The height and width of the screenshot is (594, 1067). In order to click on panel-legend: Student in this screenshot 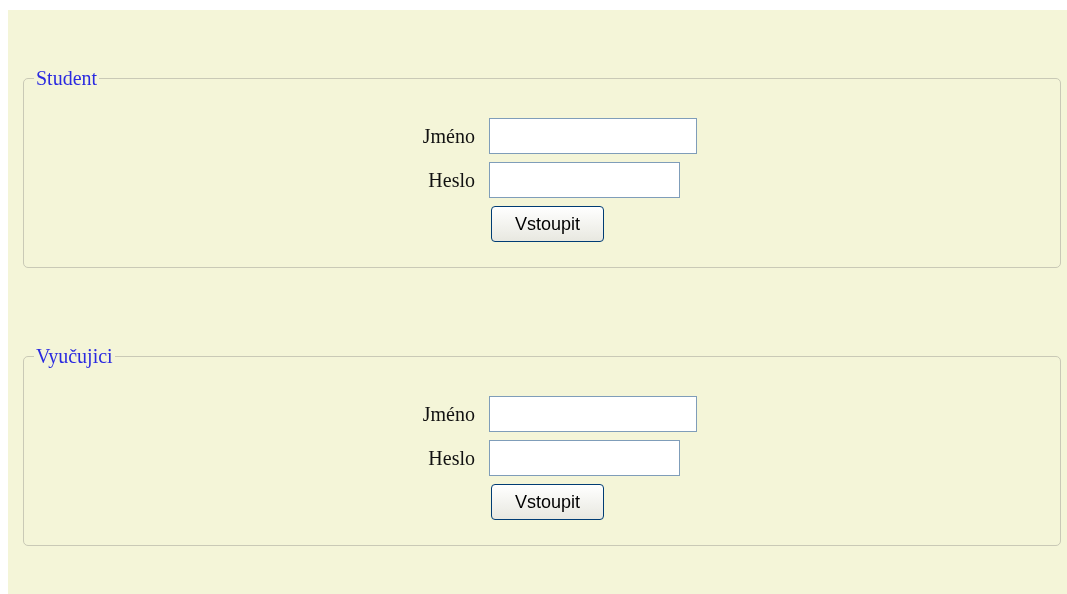, I will do `click(67, 78)`.